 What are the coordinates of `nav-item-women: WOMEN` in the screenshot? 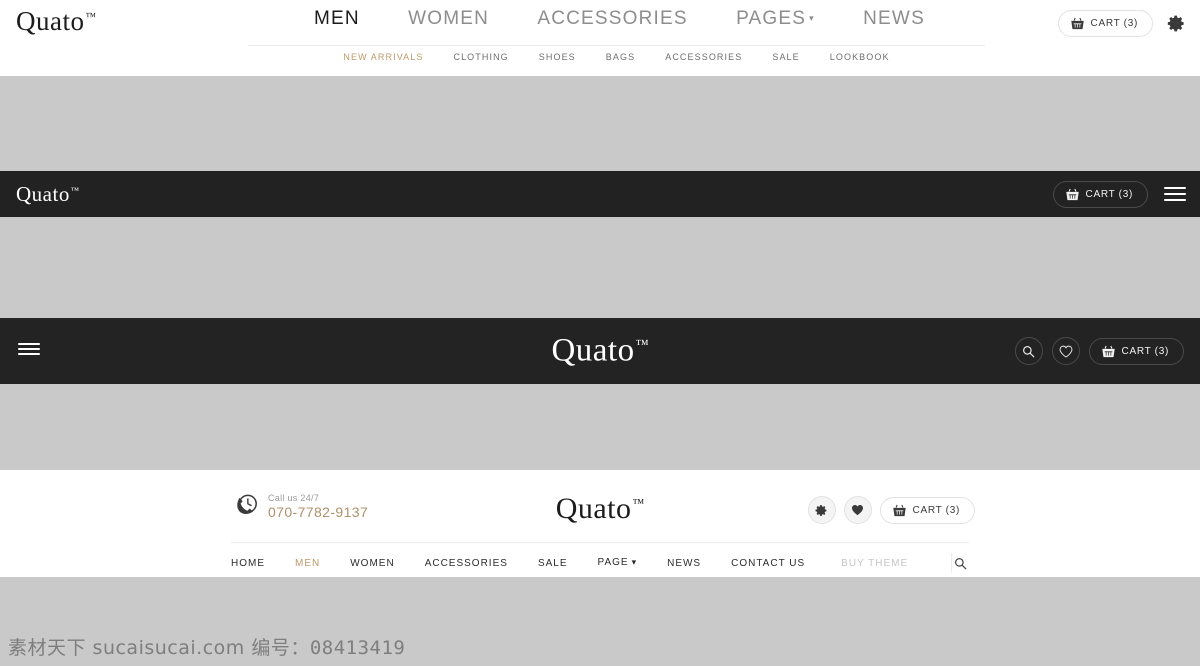 It's located at (448, 19).